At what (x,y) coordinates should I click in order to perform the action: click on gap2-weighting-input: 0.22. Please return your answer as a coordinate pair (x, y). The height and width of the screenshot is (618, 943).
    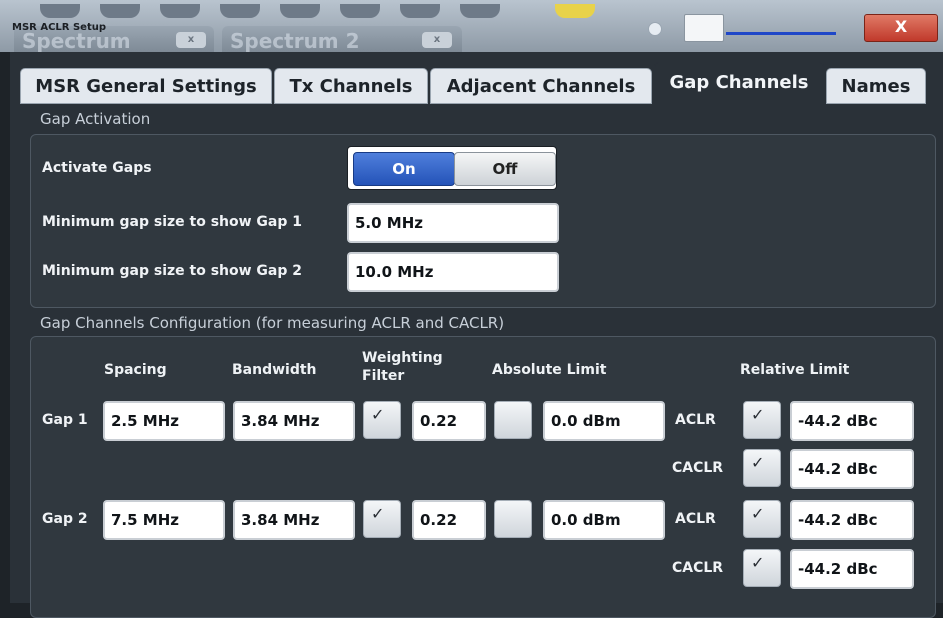
    Looking at the image, I should click on (449, 520).